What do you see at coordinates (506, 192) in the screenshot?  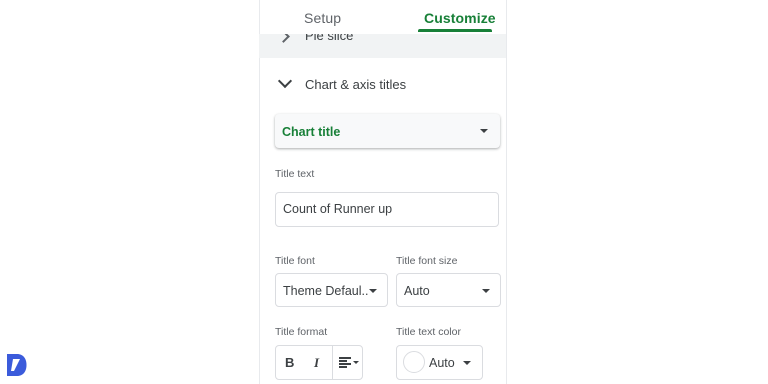 I see `panel-divider` at bounding box center [506, 192].